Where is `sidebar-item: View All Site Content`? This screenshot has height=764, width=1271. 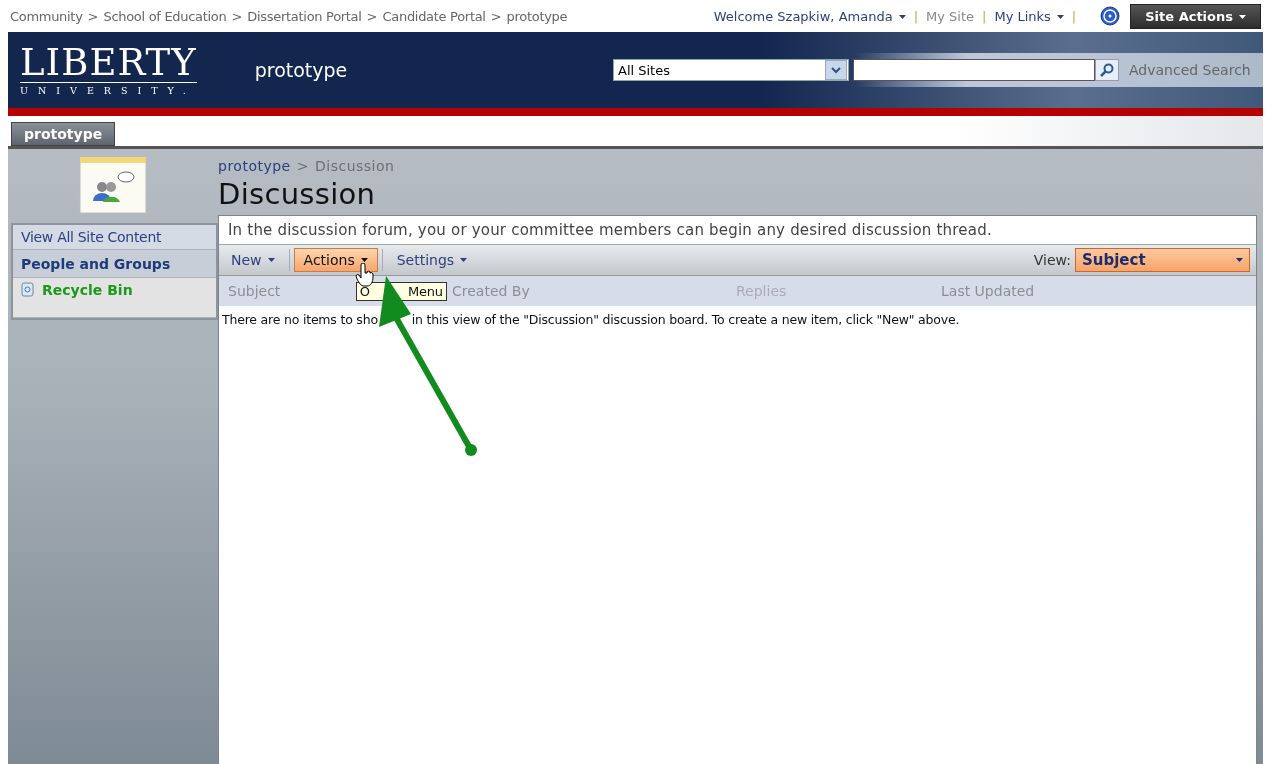 sidebar-item: View All Site Content is located at coordinates (114, 237).